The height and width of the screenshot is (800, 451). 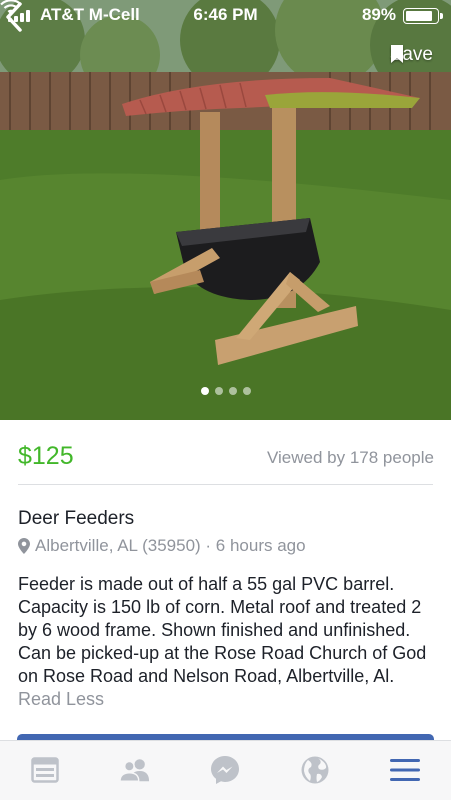 I want to click on save-button: Save, so click(x=411, y=55).